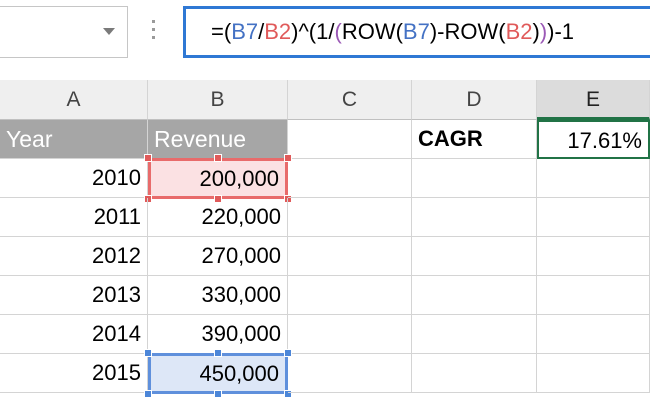 This screenshot has width=650, height=400. I want to click on name-box, so click(64, 32).